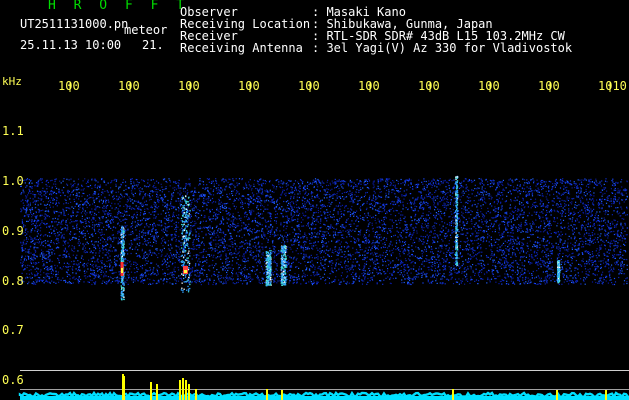 The image size is (629, 400). What do you see at coordinates (13, 231) in the screenshot?
I see `y-tick: 0.9` at bounding box center [13, 231].